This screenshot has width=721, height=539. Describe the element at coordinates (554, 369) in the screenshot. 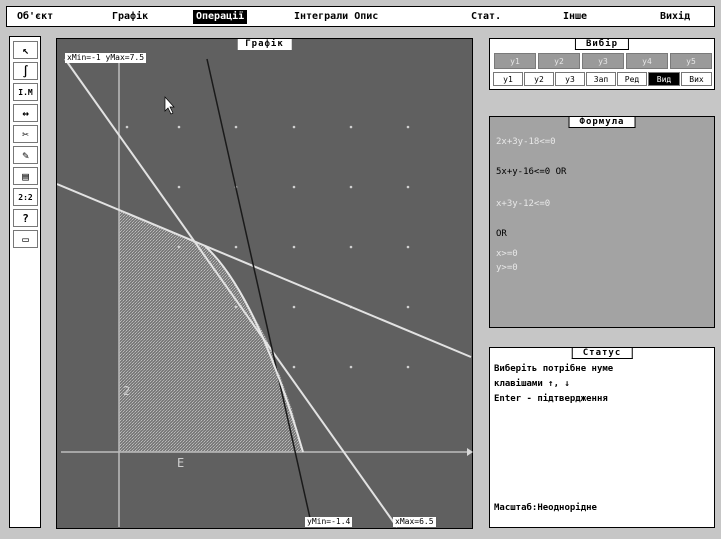

I see `status-line-1: Виберіть потрібне нуме` at that location.